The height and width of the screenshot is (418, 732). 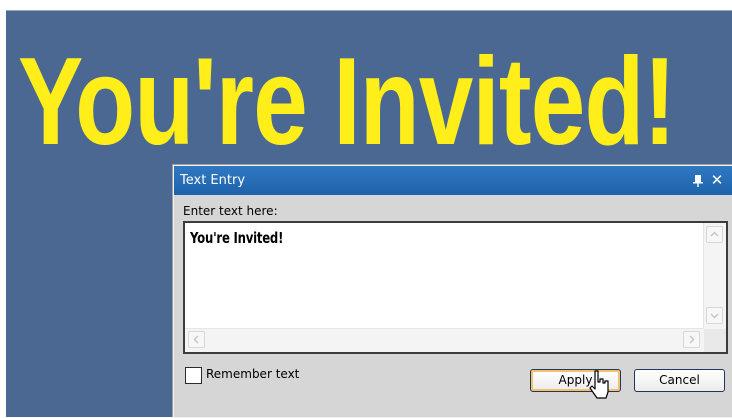 I want to click on pin-icon, so click(x=698, y=181).